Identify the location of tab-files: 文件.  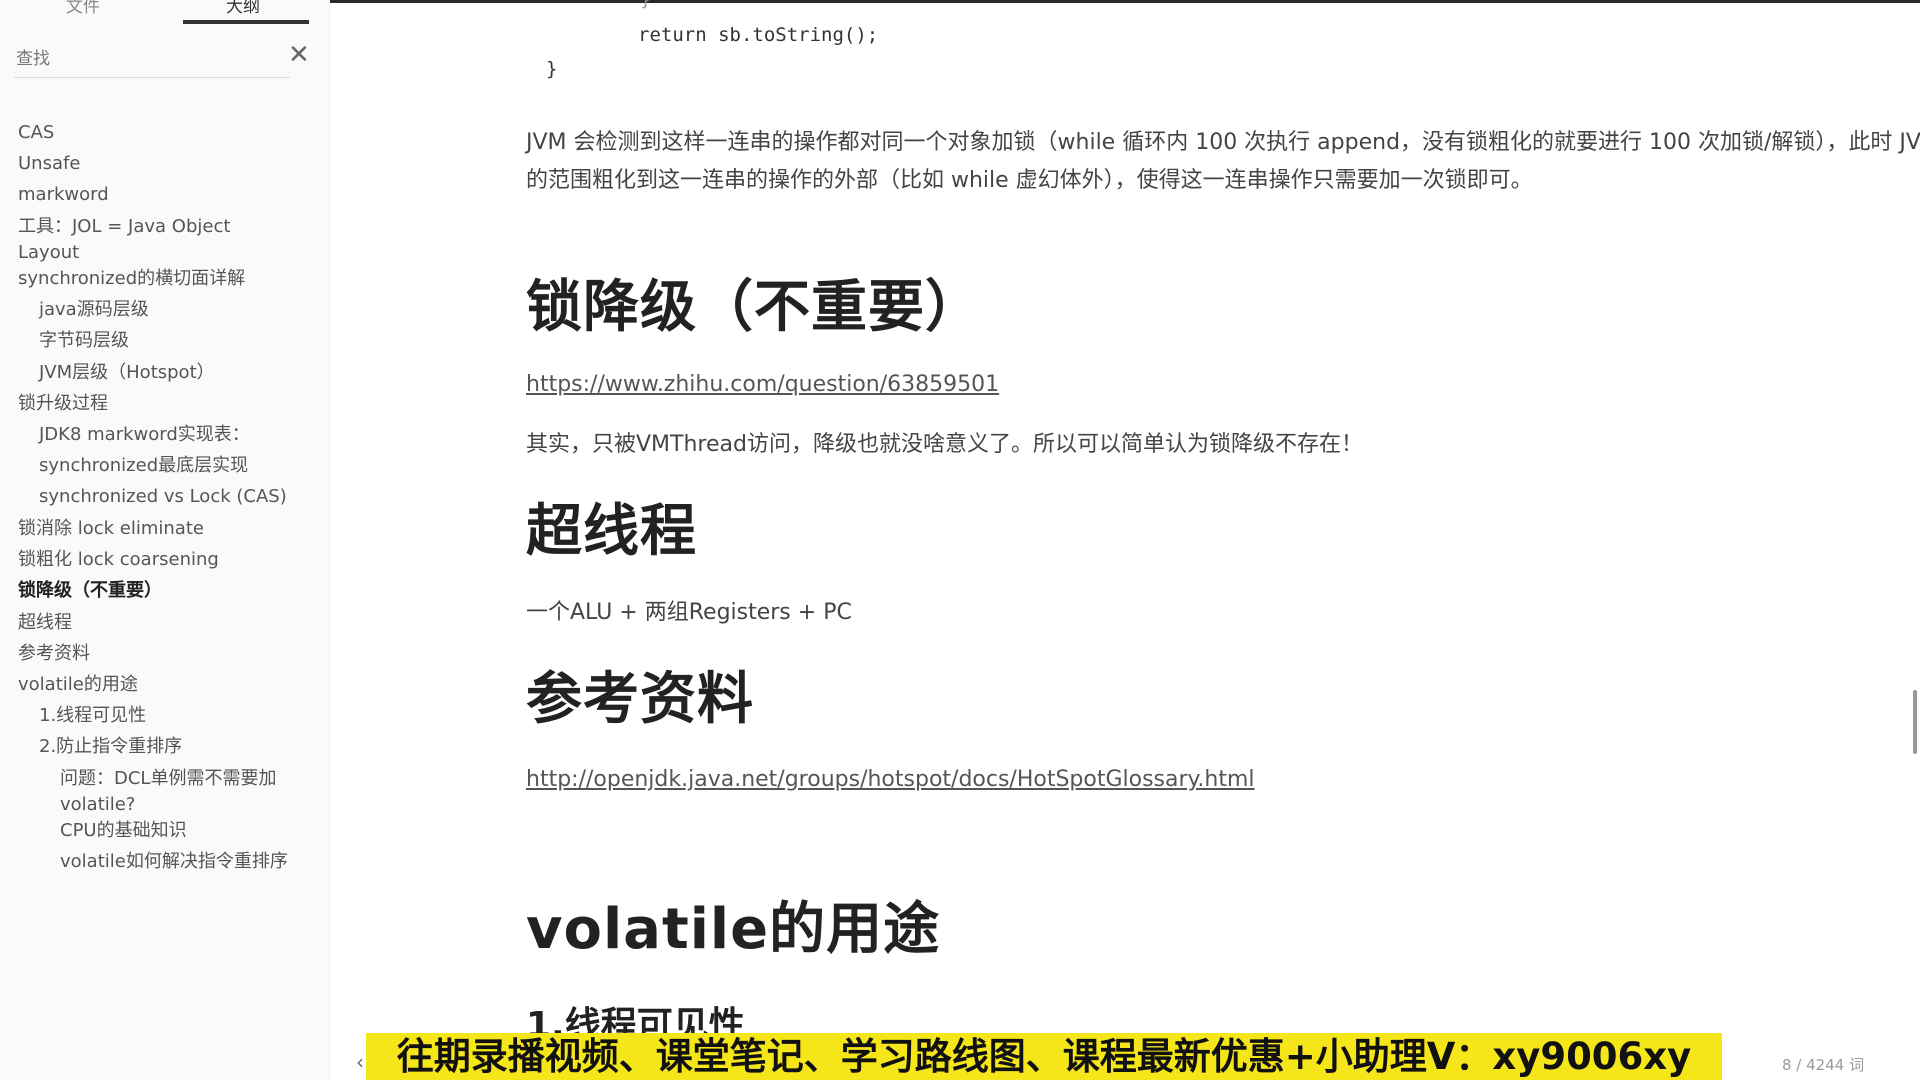
(83, 8).